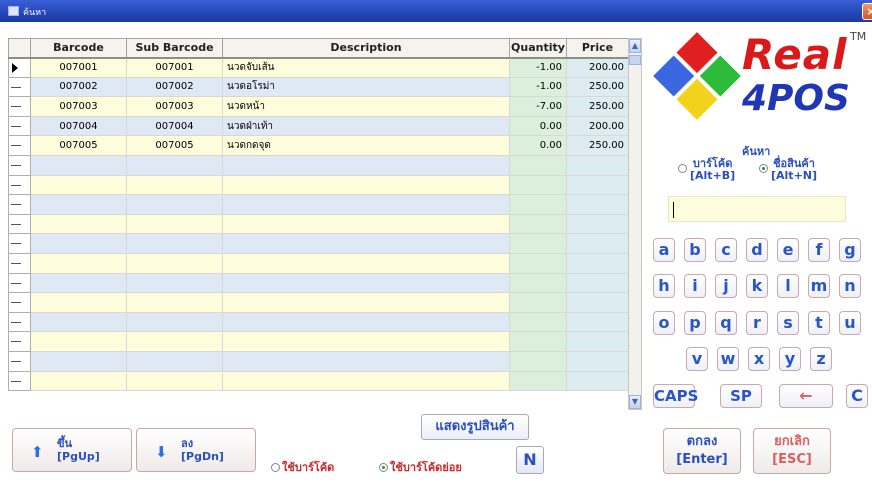 The width and height of the screenshot is (872, 495). Describe the element at coordinates (366, 126) in the screenshot. I see `cell-description: นวดฝ่าเท้า` at that location.